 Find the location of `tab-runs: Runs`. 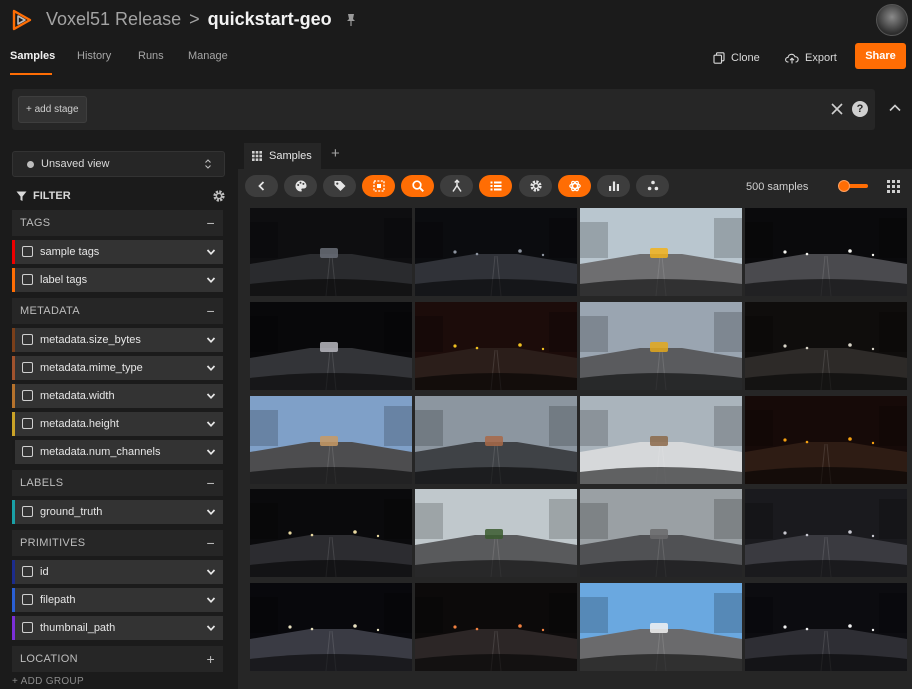

tab-runs: Runs is located at coordinates (151, 56).